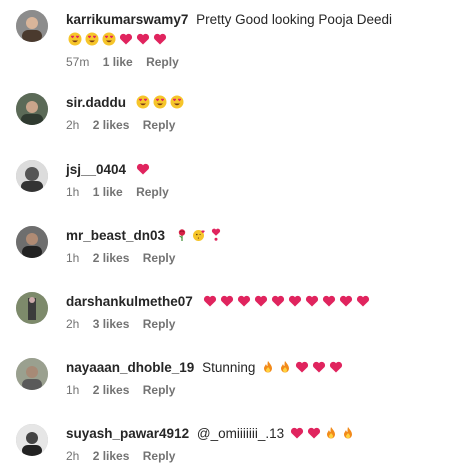  What do you see at coordinates (115, 235) in the screenshot?
I see `comment-username: mr_beast_dn03` at bounding box center [115, 235].